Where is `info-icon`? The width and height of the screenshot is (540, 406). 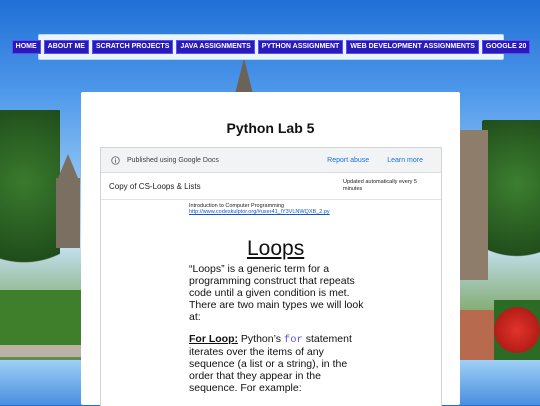 info-icon is located at coordinates (115, 160).